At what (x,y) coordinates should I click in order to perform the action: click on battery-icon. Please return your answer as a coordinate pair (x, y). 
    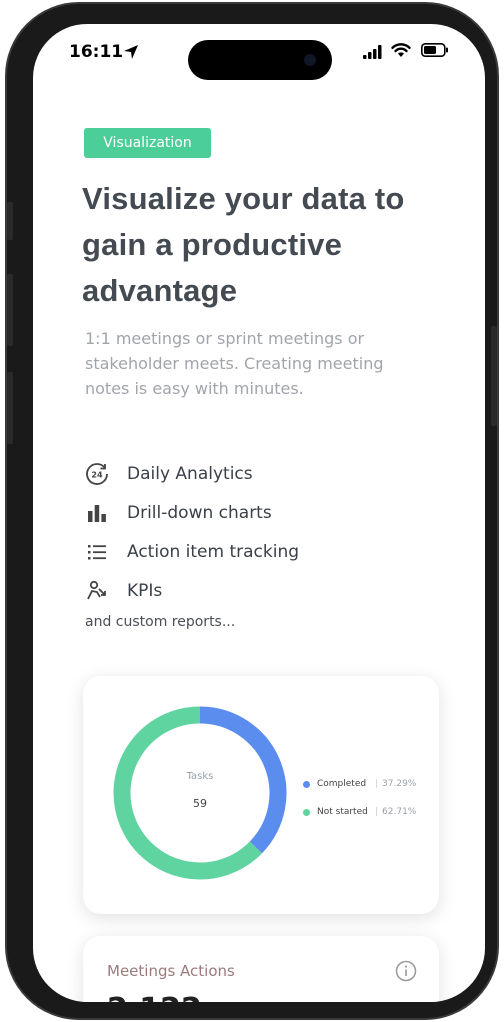
    Looking at the image, I should click on (434, 50).